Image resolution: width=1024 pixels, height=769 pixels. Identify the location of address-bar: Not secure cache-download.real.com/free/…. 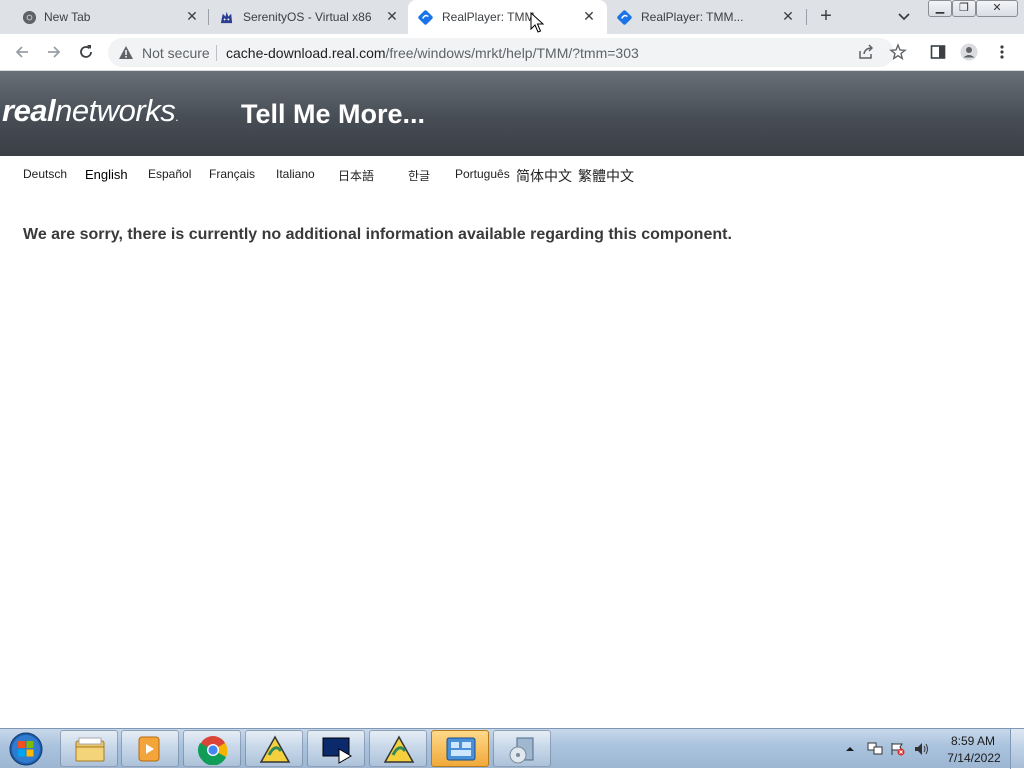
(501, 52).